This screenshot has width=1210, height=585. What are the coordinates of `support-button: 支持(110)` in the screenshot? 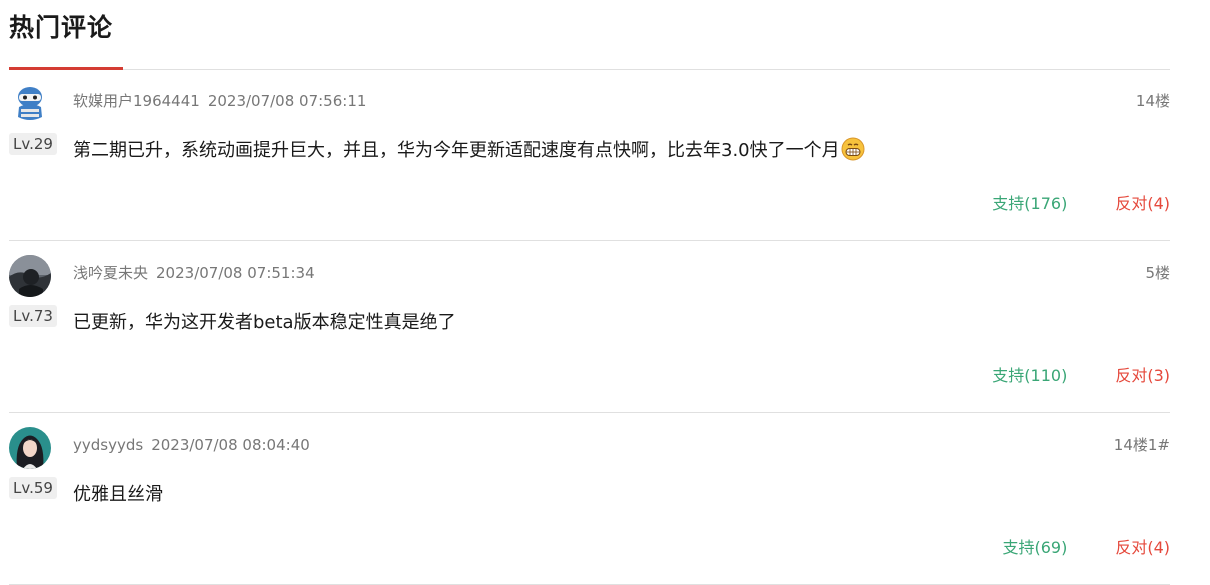 It's located at (1029, 375).